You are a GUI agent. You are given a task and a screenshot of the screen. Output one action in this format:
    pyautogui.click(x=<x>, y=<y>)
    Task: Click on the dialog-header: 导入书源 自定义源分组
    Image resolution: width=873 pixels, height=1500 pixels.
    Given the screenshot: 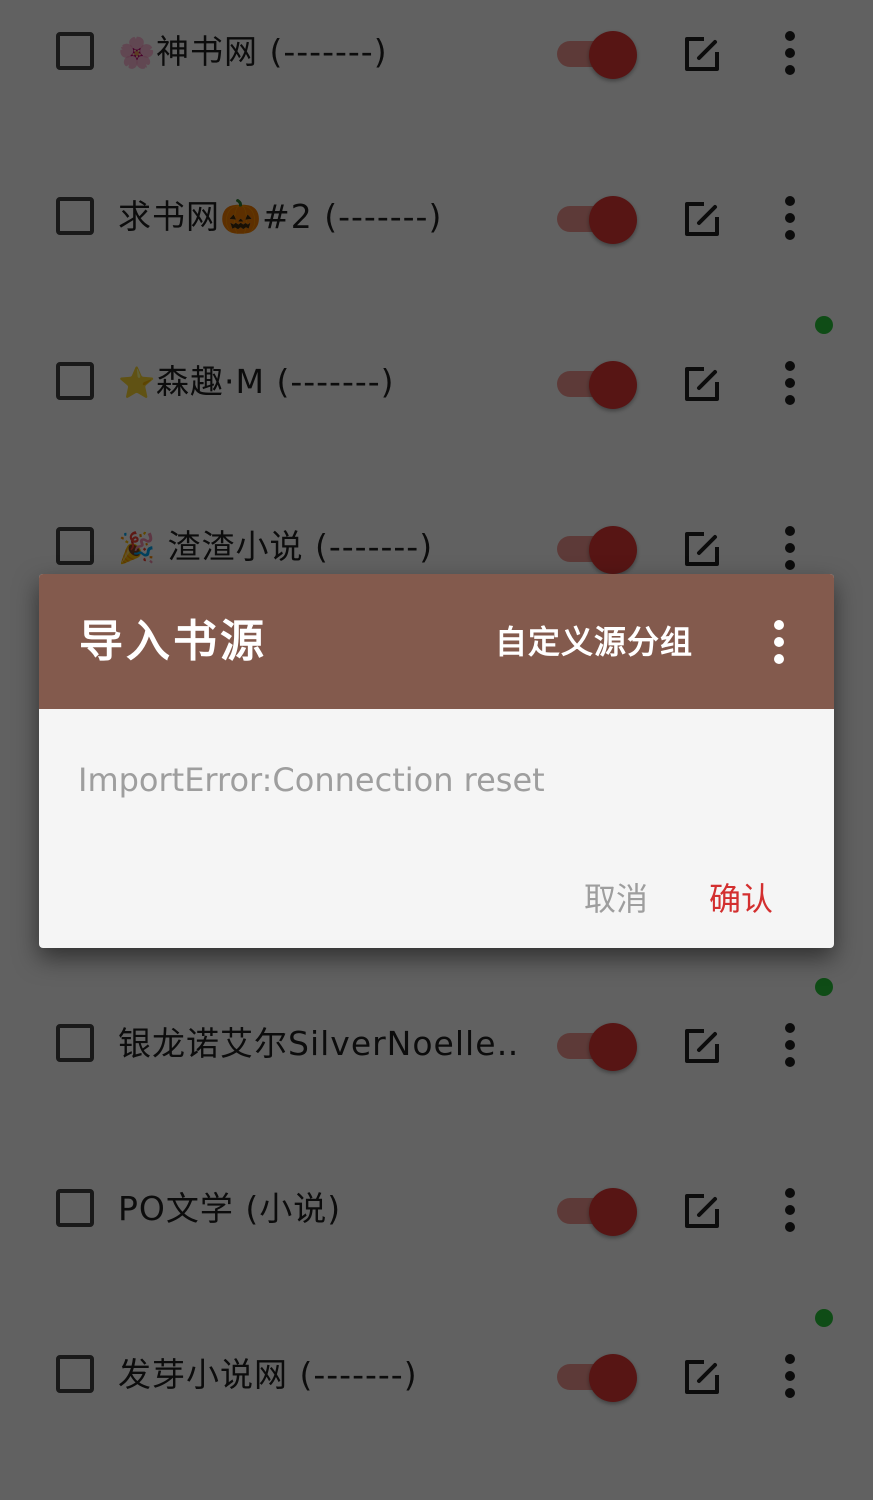 What is the action you would take?
    pyautogui.click(x=436, y=641)
    